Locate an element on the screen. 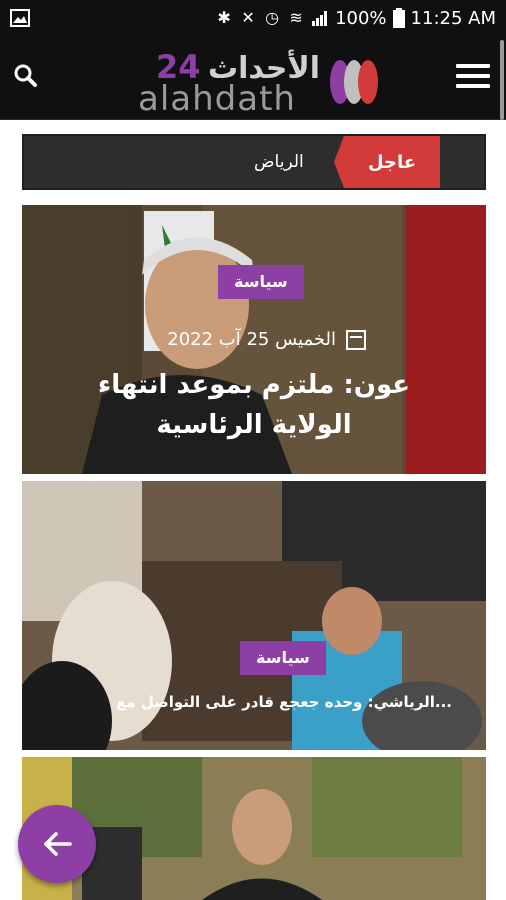 This screenshot has height=900, width=506. article-date: الخميس 25 آب 2022 is located at coordinates (266, 339).